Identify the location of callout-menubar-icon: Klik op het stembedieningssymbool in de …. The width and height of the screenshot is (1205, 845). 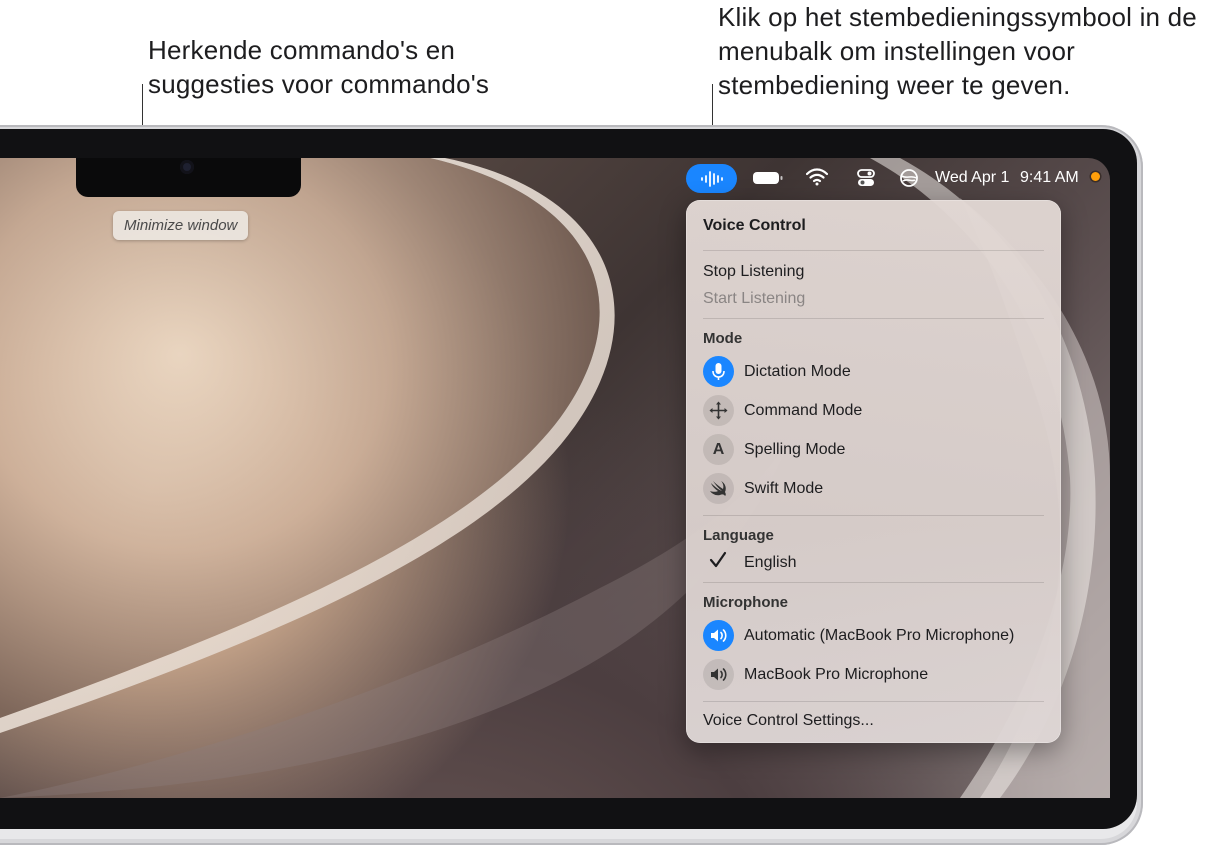
(957, 51).